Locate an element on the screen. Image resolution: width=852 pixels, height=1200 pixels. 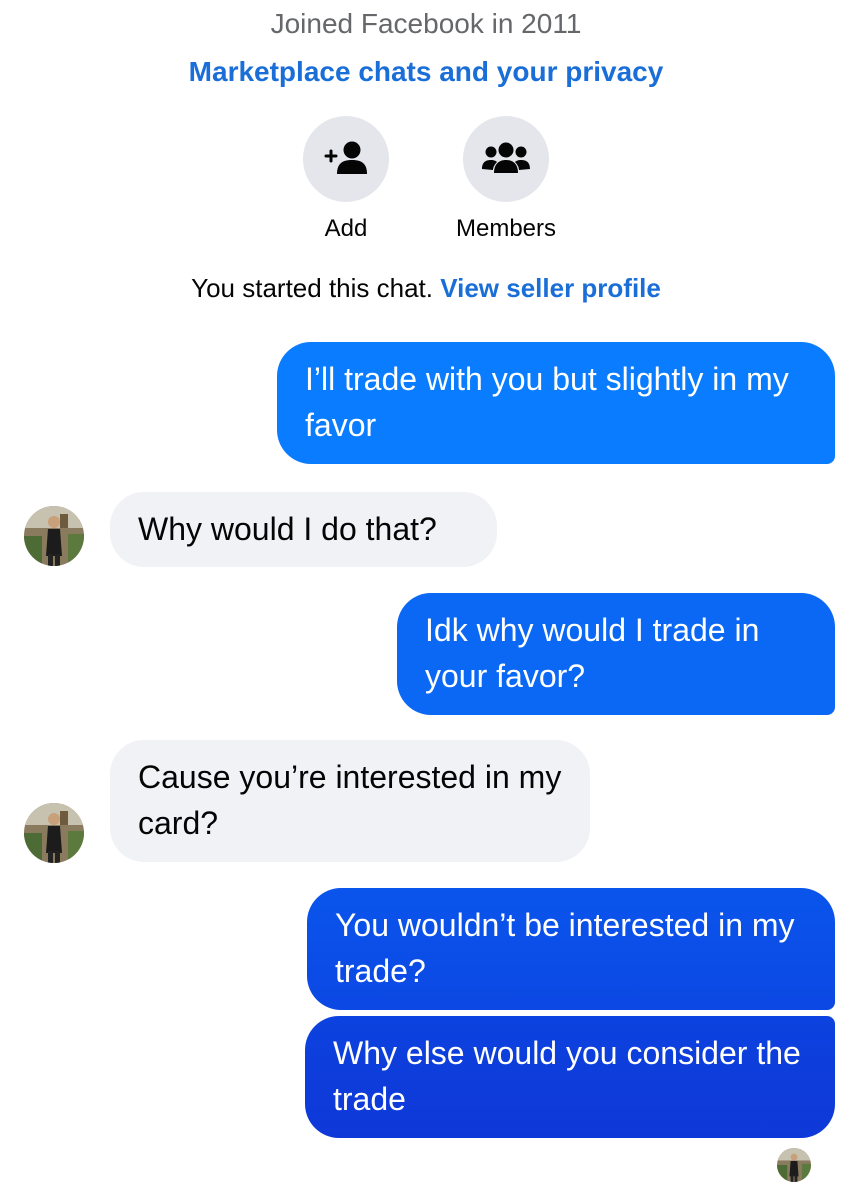
members-icon is located at coordinates (506, 159).